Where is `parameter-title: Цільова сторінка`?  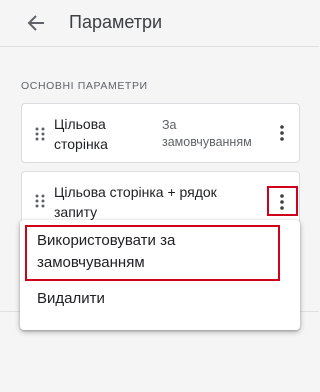 parameter-title: Цільова сторінка is located at coordinates (81, 134).